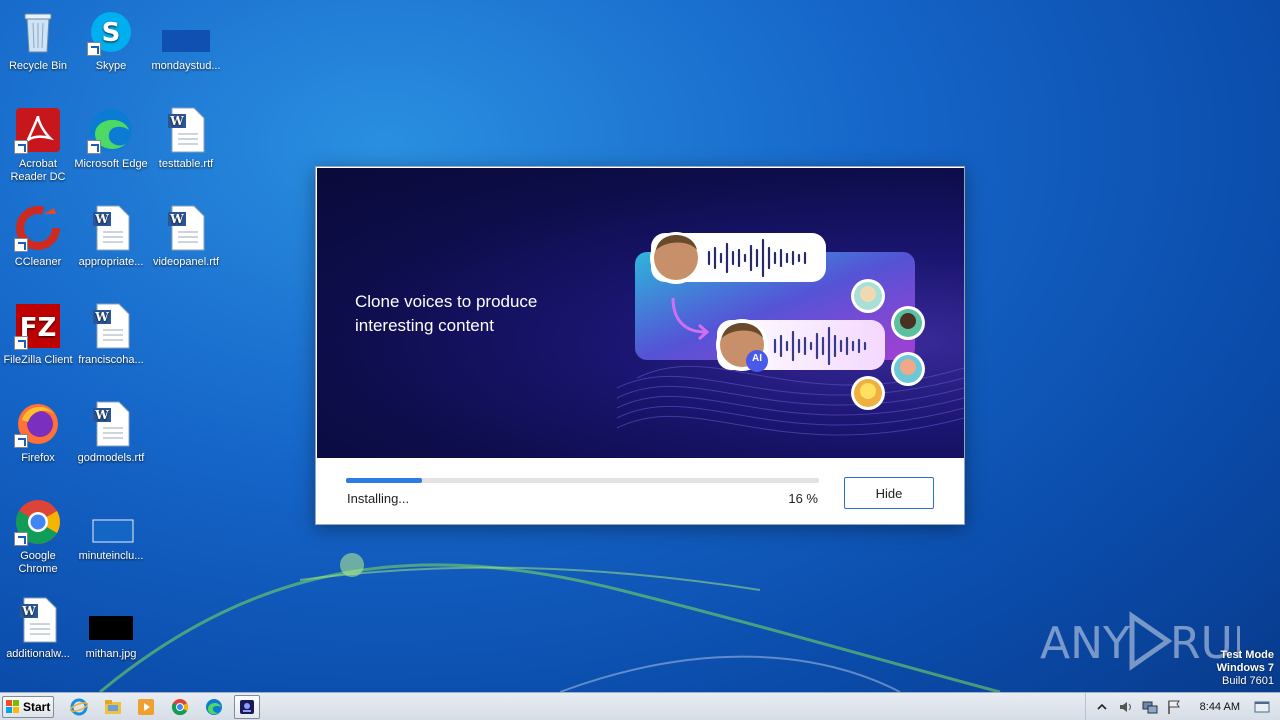 This screenshot has height=720, width=1280. What do you see at coordinates (1247, 655) in the screenshot?
I see `watermark-line: Test Mode` at bounding box center [1247, 655].